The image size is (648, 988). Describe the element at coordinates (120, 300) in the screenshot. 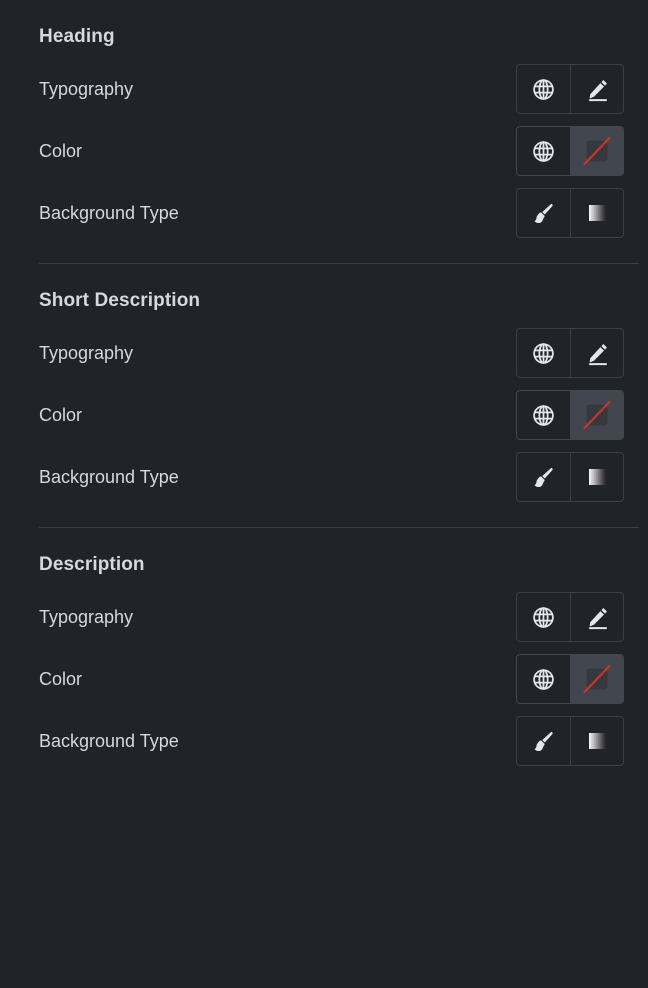

I see `section-title: Short Description` at that location.